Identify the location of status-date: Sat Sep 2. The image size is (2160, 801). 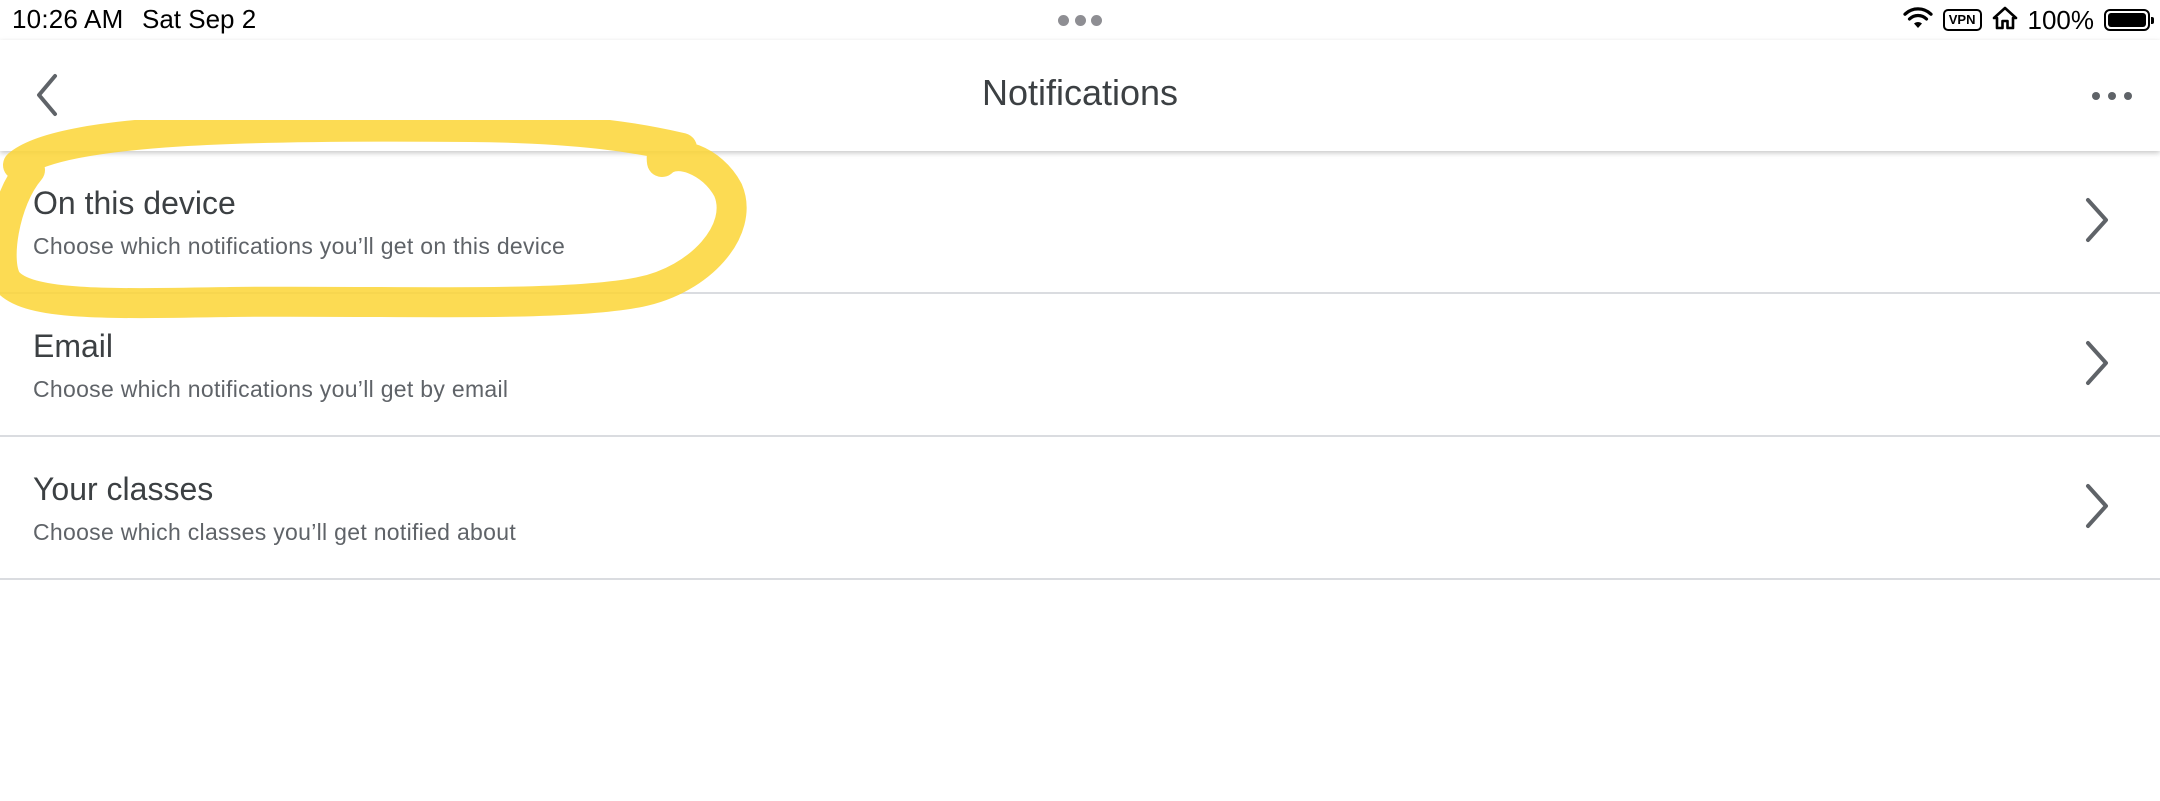
(199, 19).